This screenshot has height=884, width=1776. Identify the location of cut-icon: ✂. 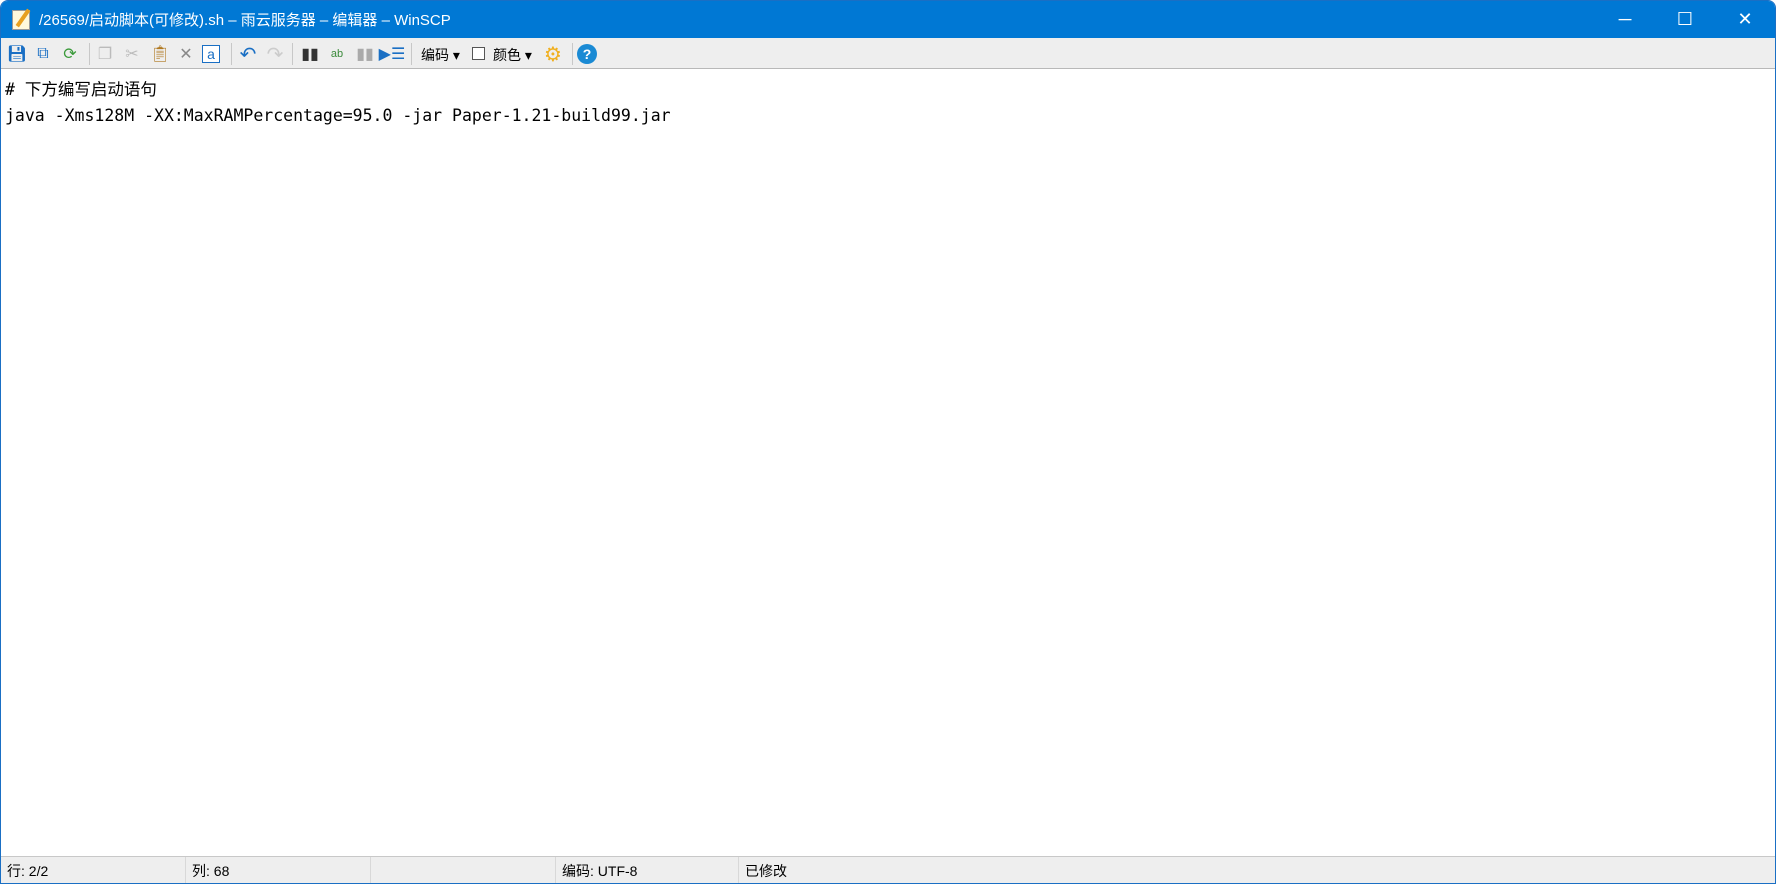
(132, 54).